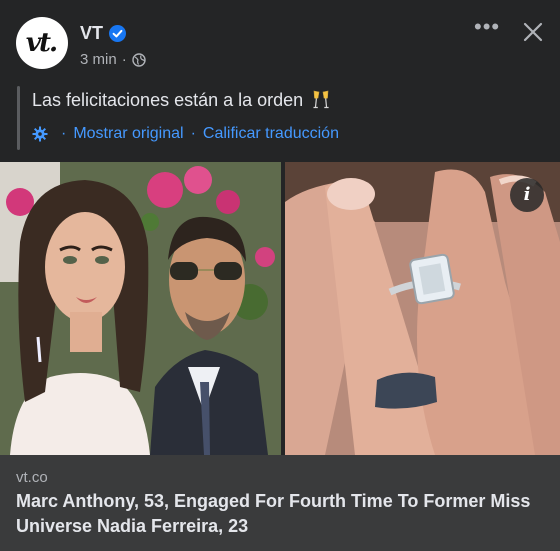  Describe the element at coordinates (527, 195) in the screenshot. I see `info-icon: i` at that location.